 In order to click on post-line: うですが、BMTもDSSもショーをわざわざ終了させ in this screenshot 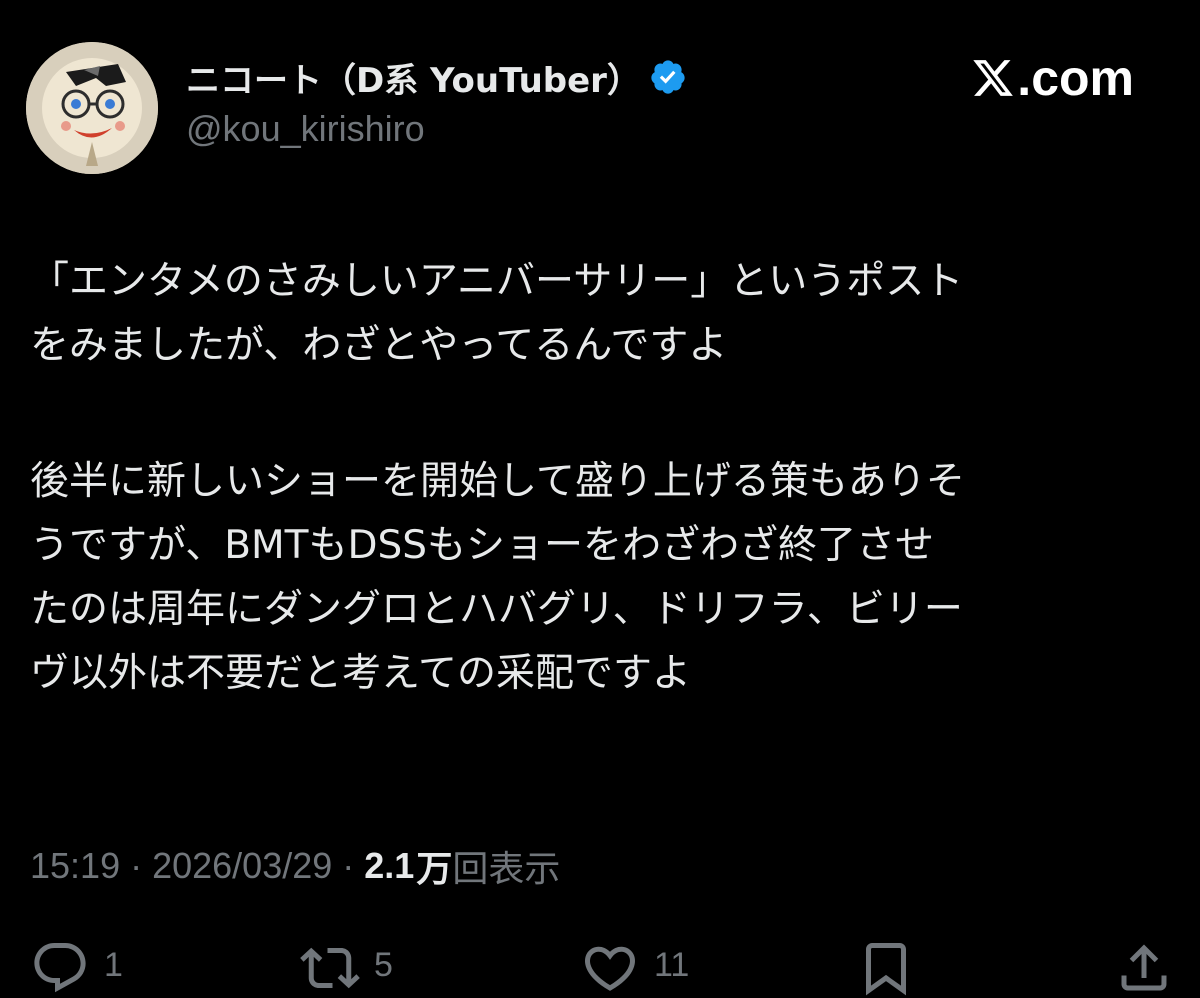, I will do `click(482, 545)`.